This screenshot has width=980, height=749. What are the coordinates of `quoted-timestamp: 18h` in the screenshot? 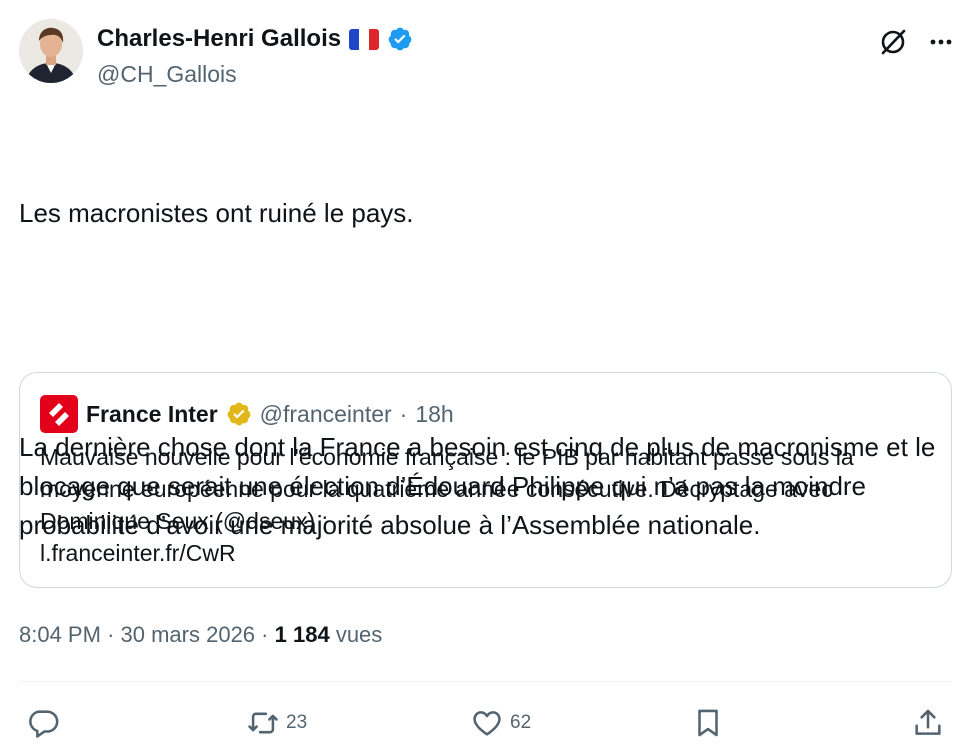 It's located at (434, 414).